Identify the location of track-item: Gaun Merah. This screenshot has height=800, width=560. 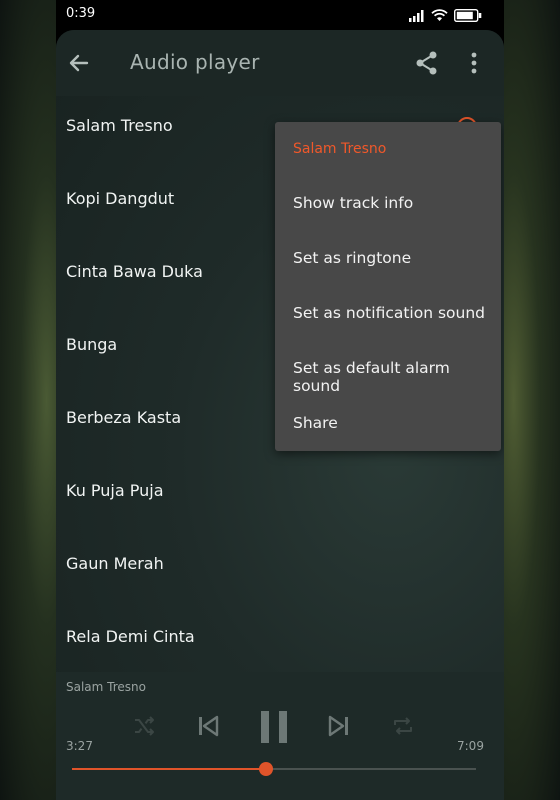
(280, 570).